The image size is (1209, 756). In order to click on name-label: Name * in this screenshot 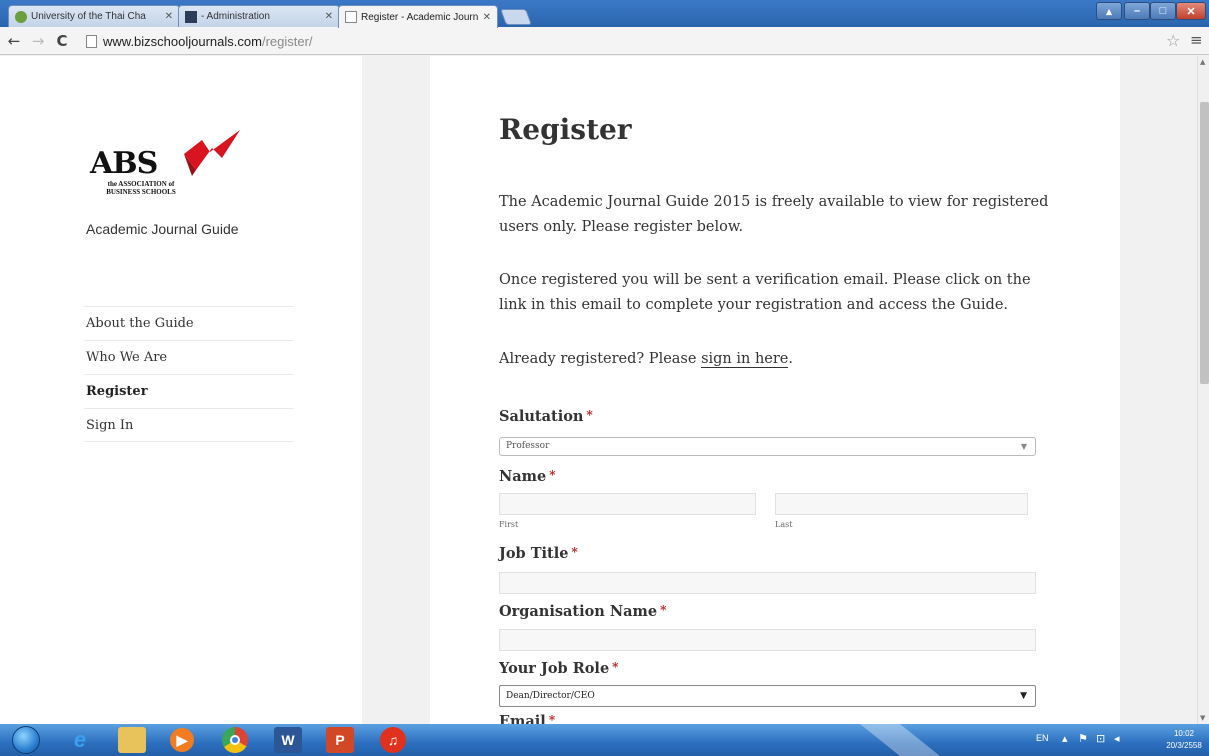, I will do `click(527, 476)`.